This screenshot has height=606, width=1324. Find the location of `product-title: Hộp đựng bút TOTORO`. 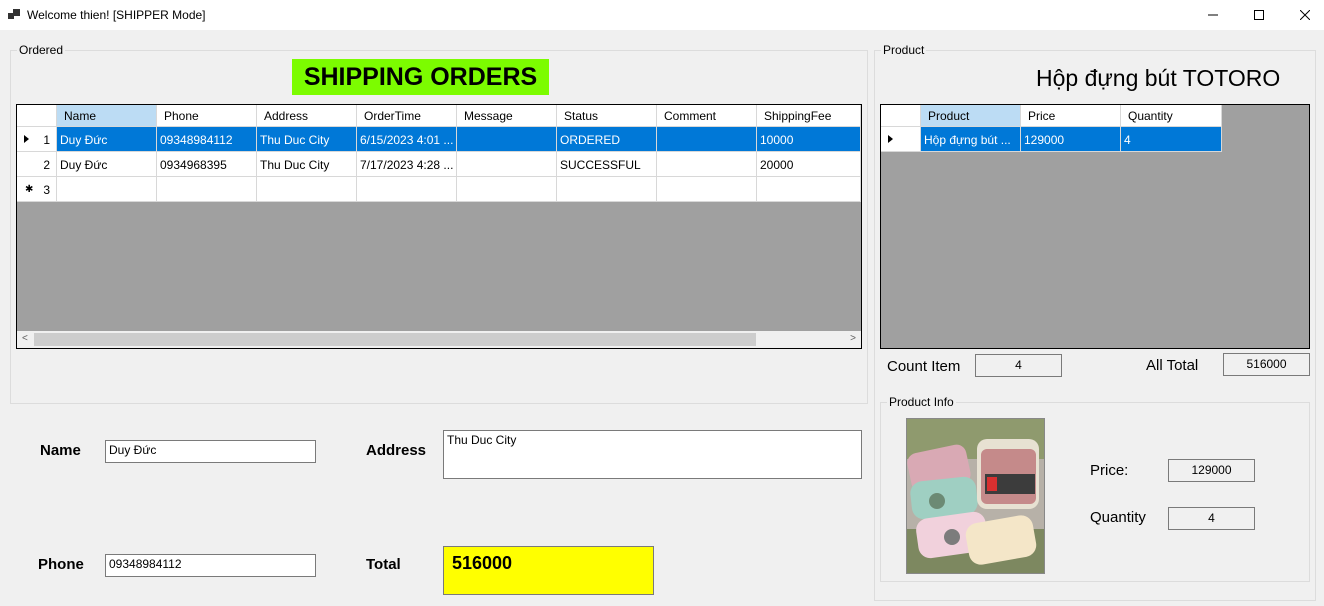

product-title: Hộp đựng bút TOTORO is located at coordinates (1158, 78).